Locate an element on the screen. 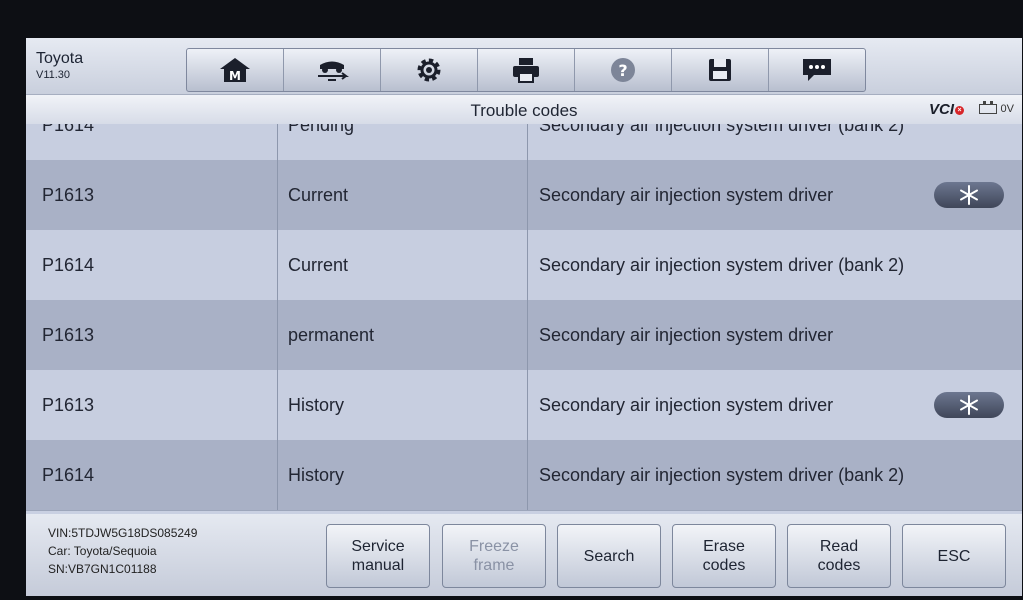  page-title: Trouble codes is located at coordinates (524, 110).